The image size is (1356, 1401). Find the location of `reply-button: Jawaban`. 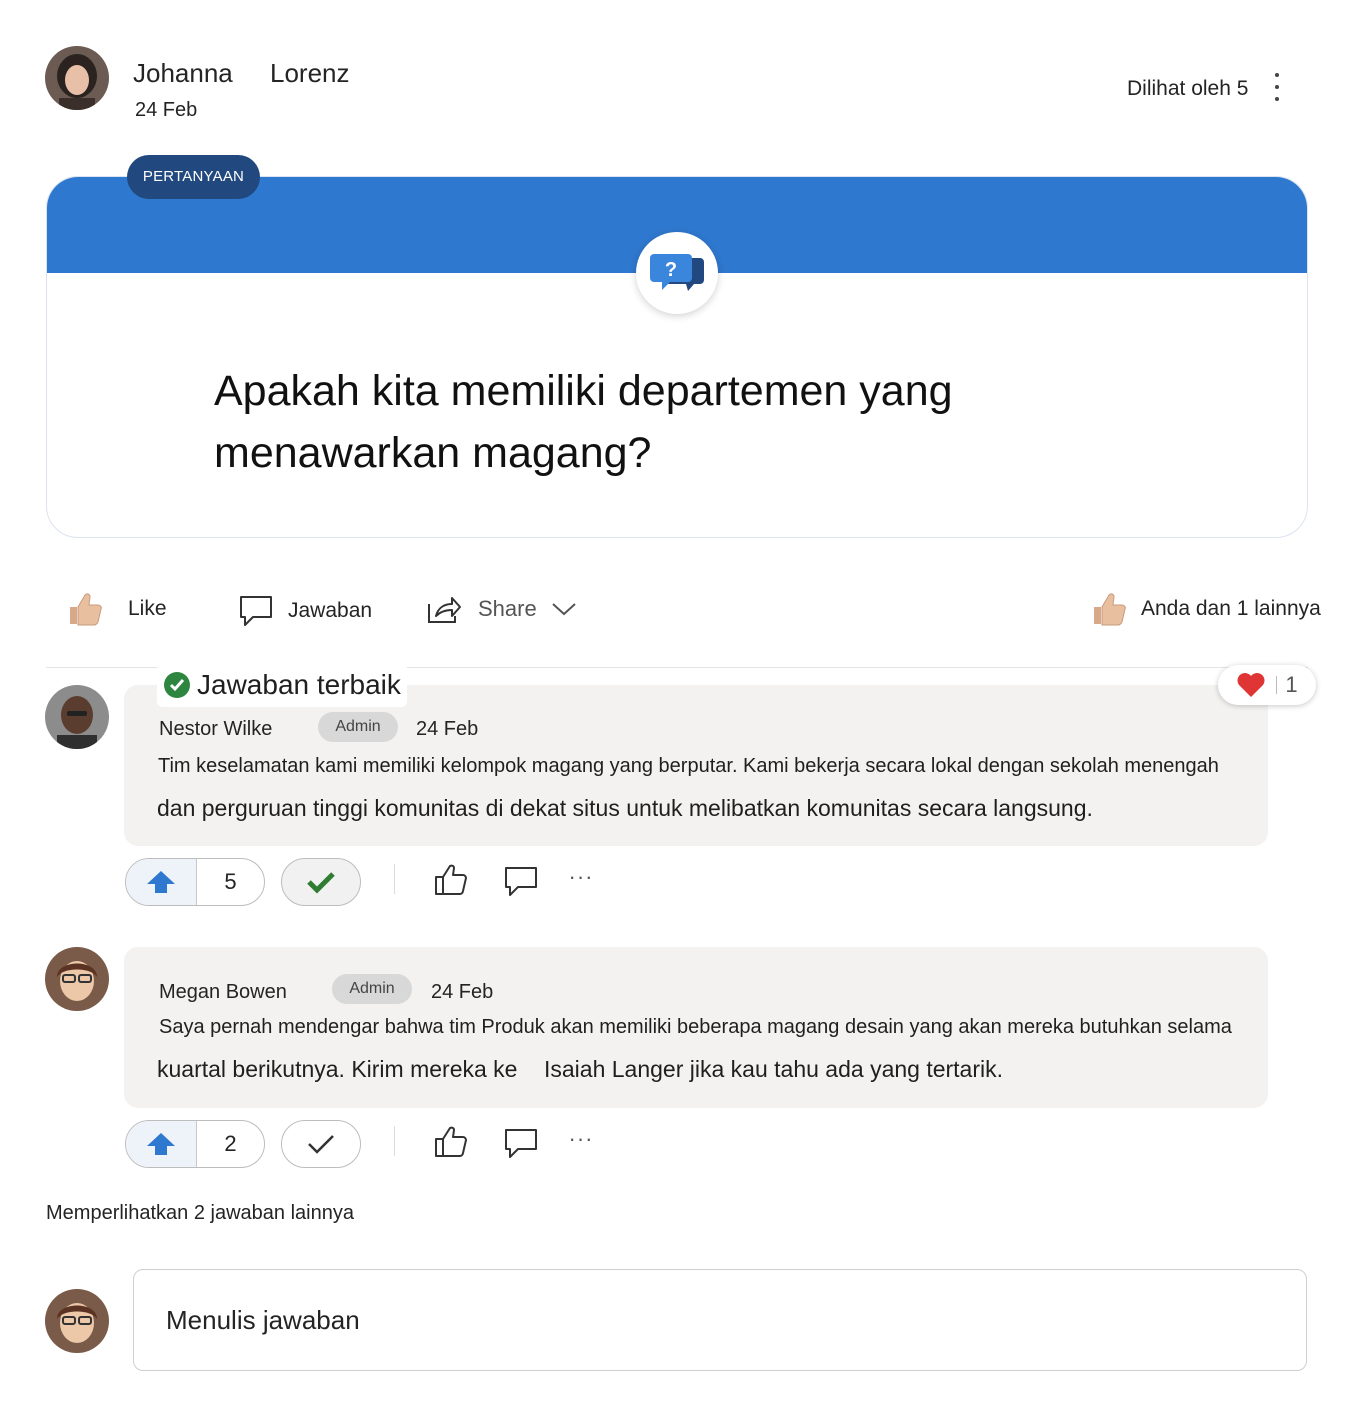

reply-button: Jawaban is located at coordinates (305, 611).